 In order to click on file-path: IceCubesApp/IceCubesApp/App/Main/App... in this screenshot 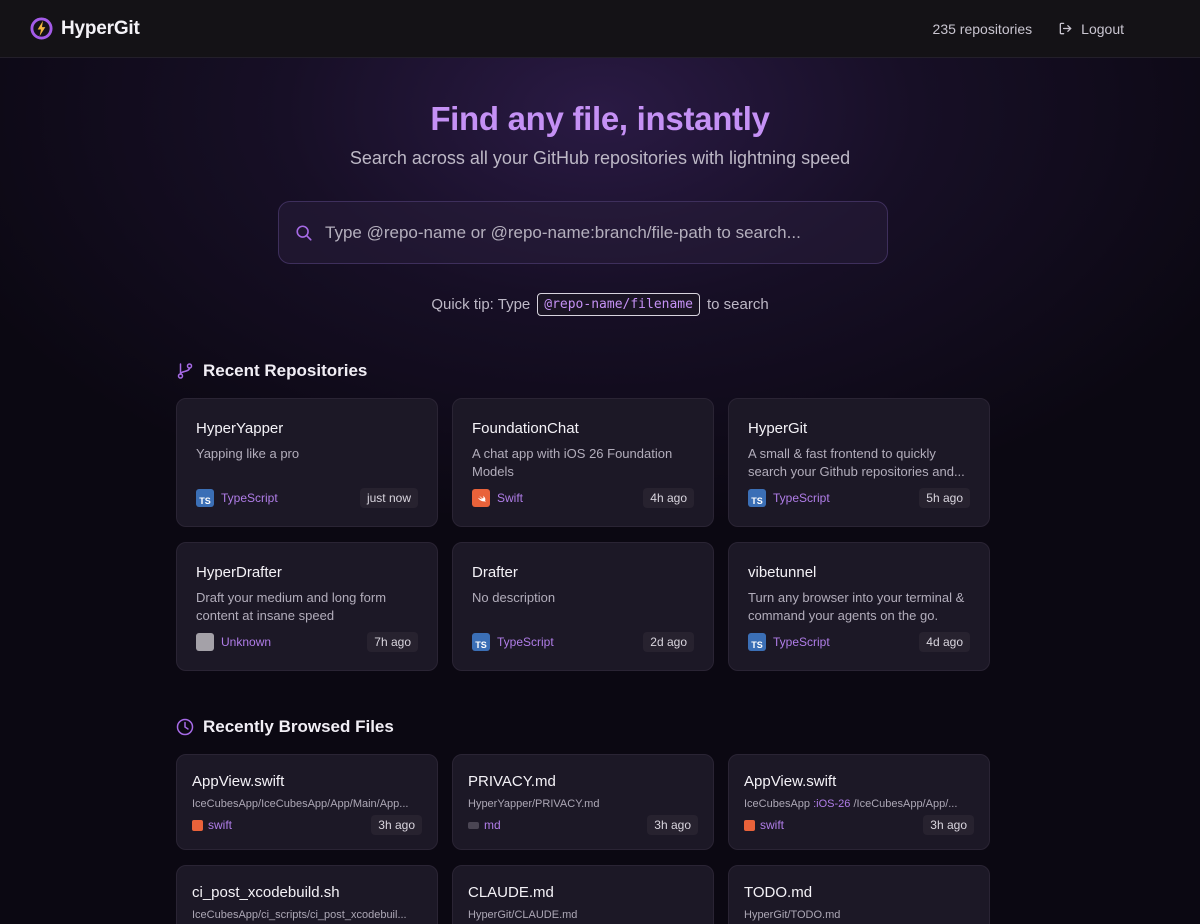, I will do `click(300, 804)`.